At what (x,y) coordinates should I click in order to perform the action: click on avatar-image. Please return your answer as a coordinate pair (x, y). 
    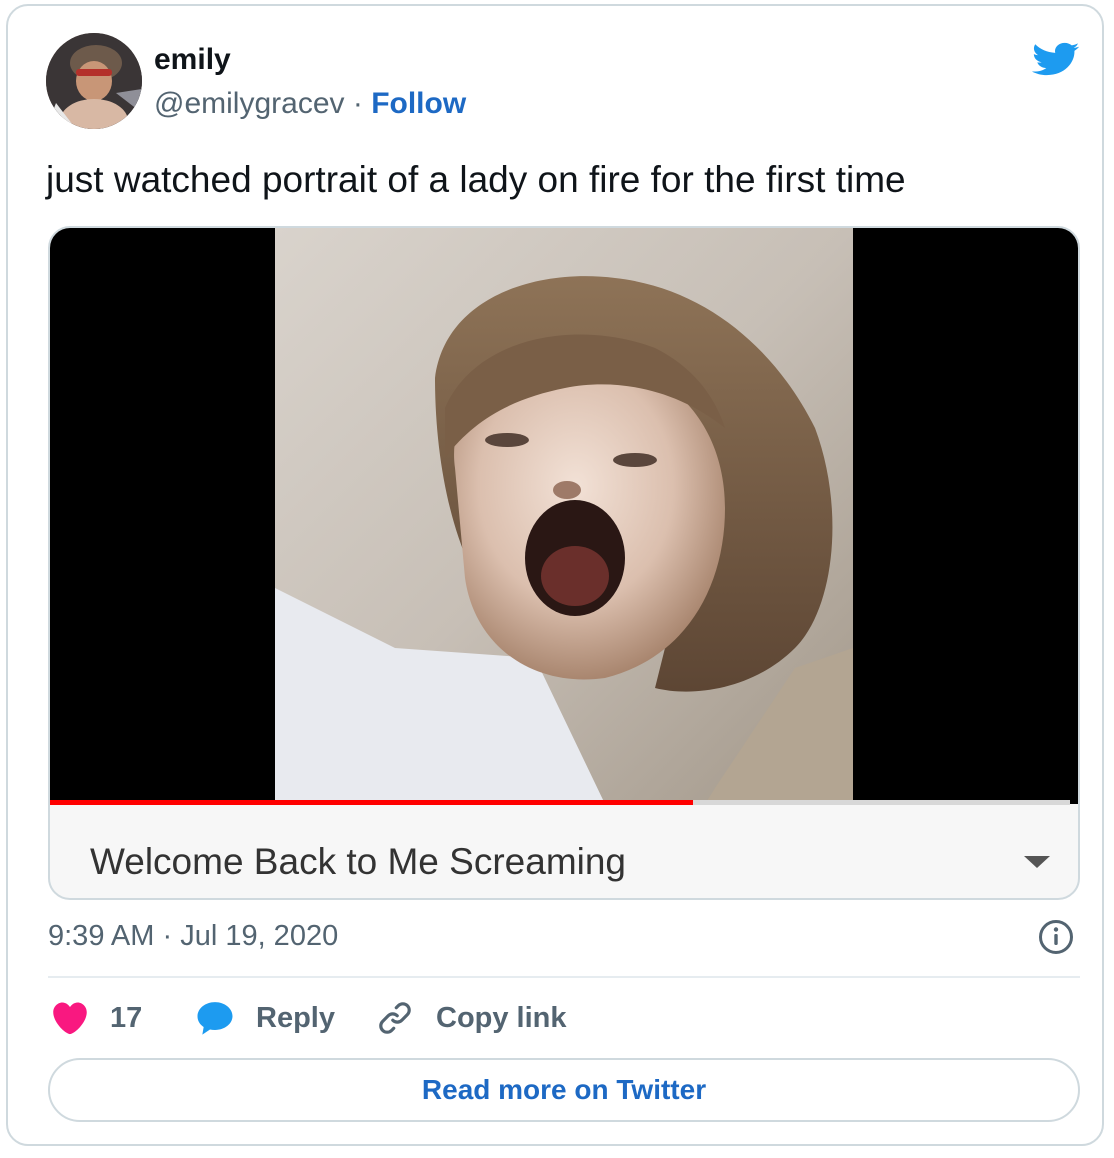
    Looking at the image, I should click on (94, 81).